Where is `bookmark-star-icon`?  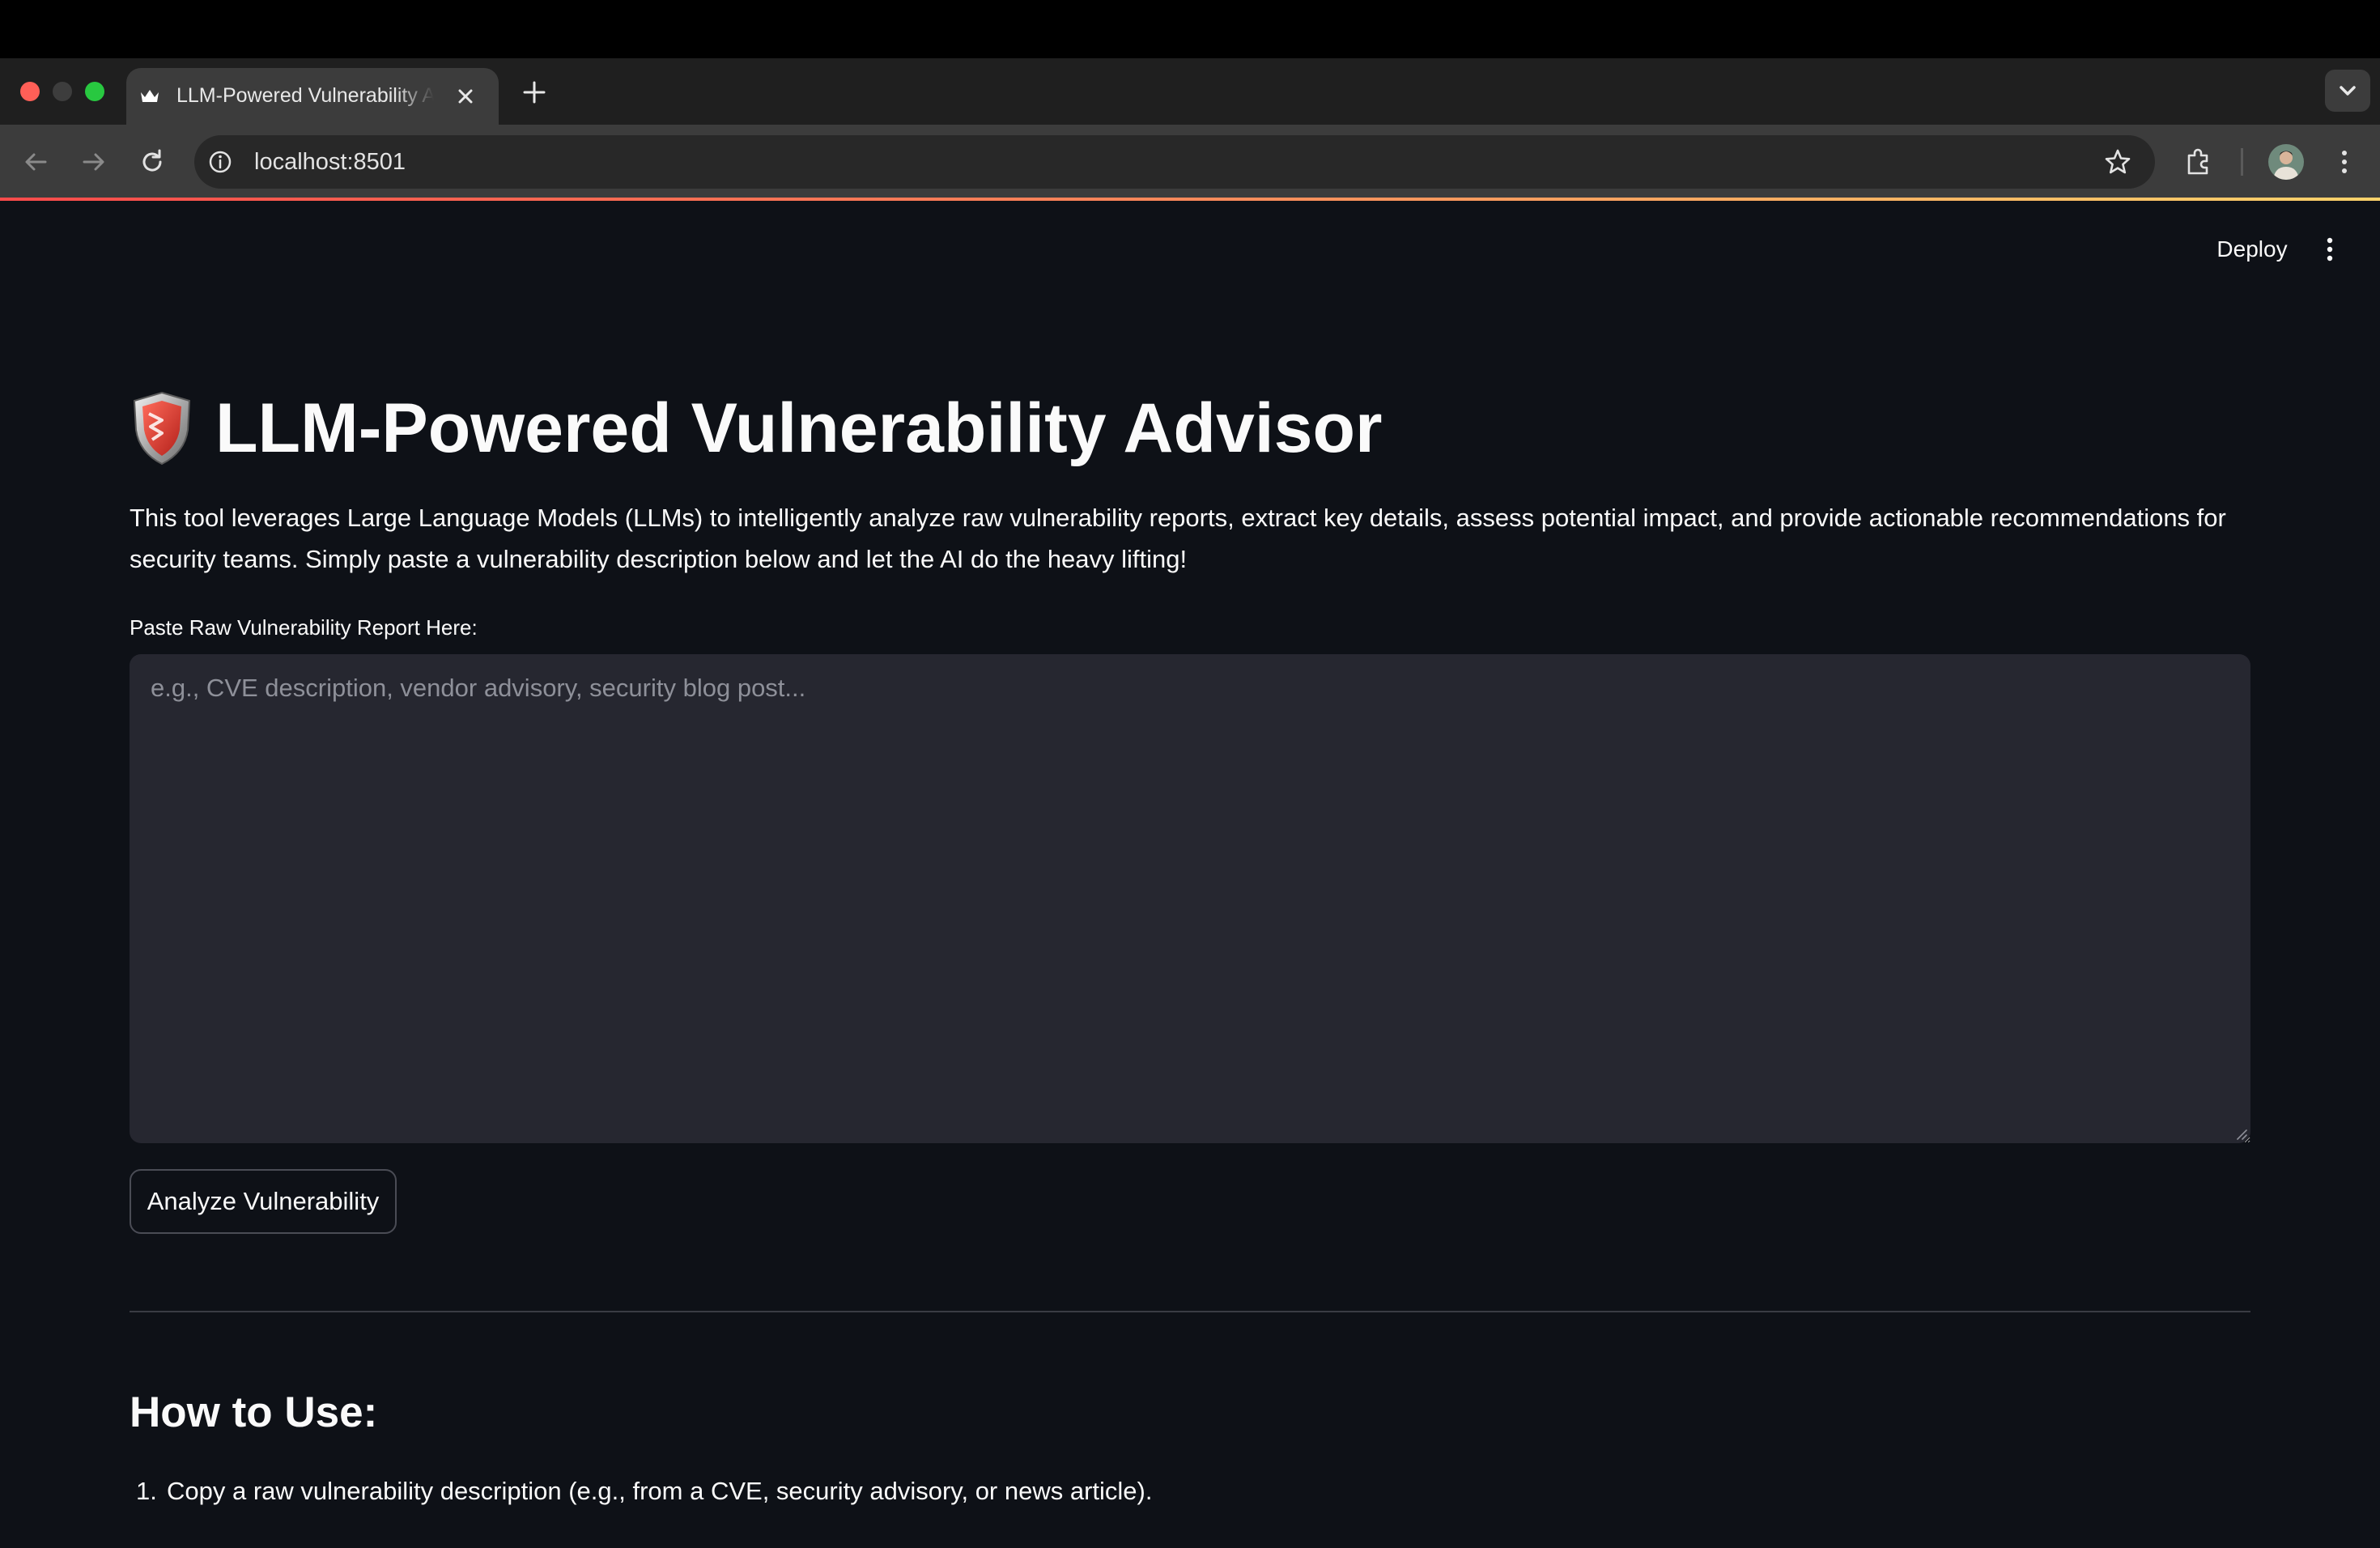 bookmark-star-icon is located at coordinates (2117, 161).